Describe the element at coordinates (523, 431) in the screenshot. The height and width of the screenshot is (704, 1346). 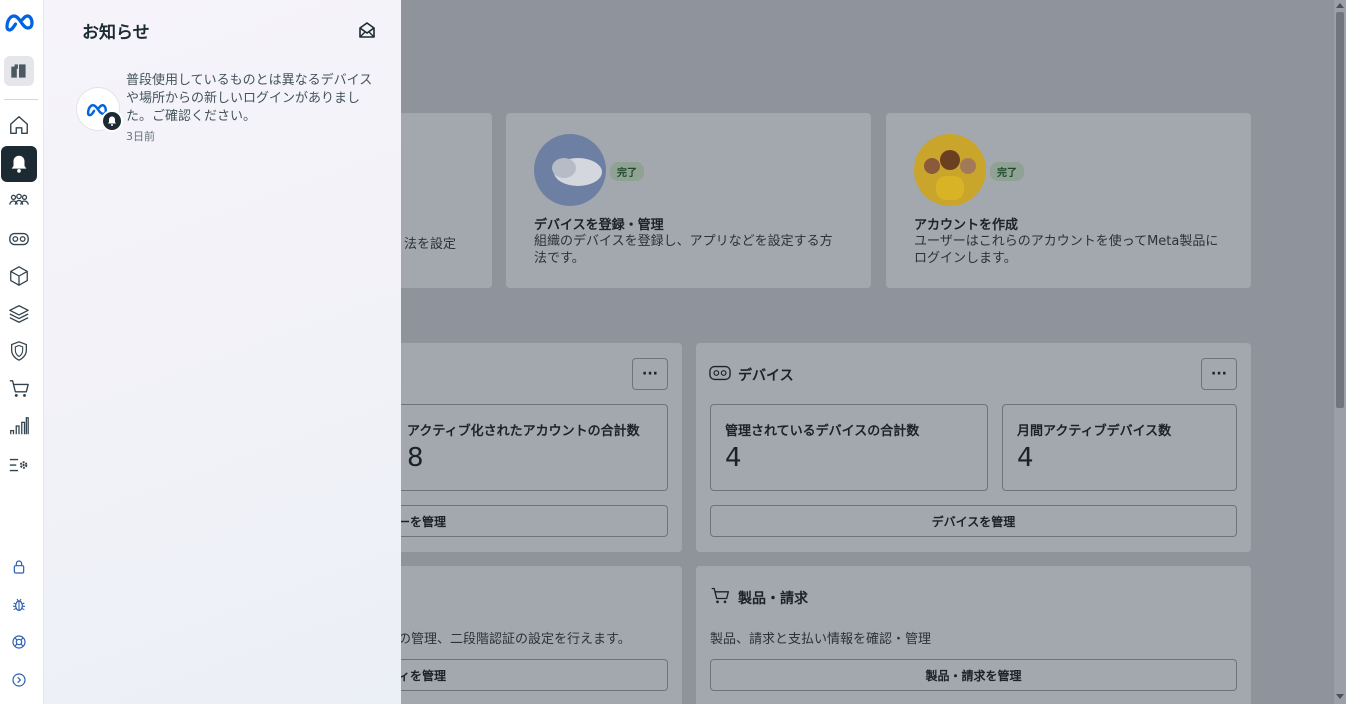
I see `stat-label: アクティブ化されたアカウントの合計数` at that location.